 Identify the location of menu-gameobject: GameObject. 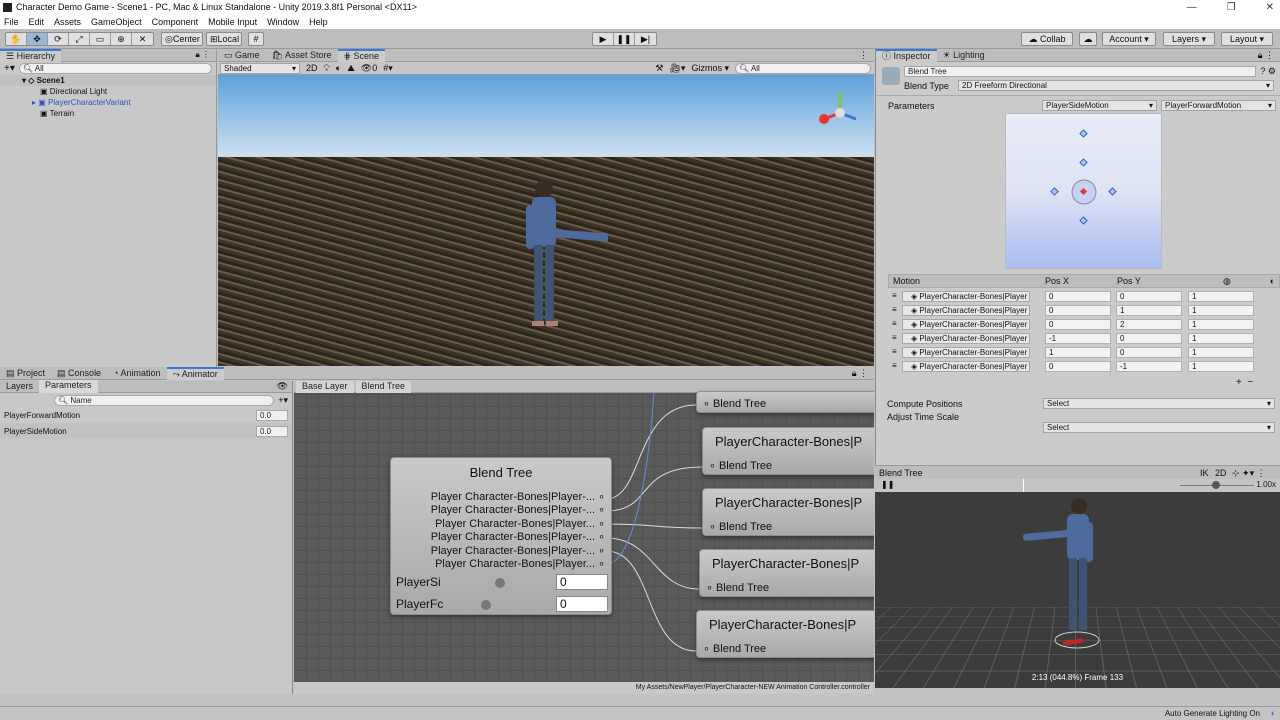
(116, 22).